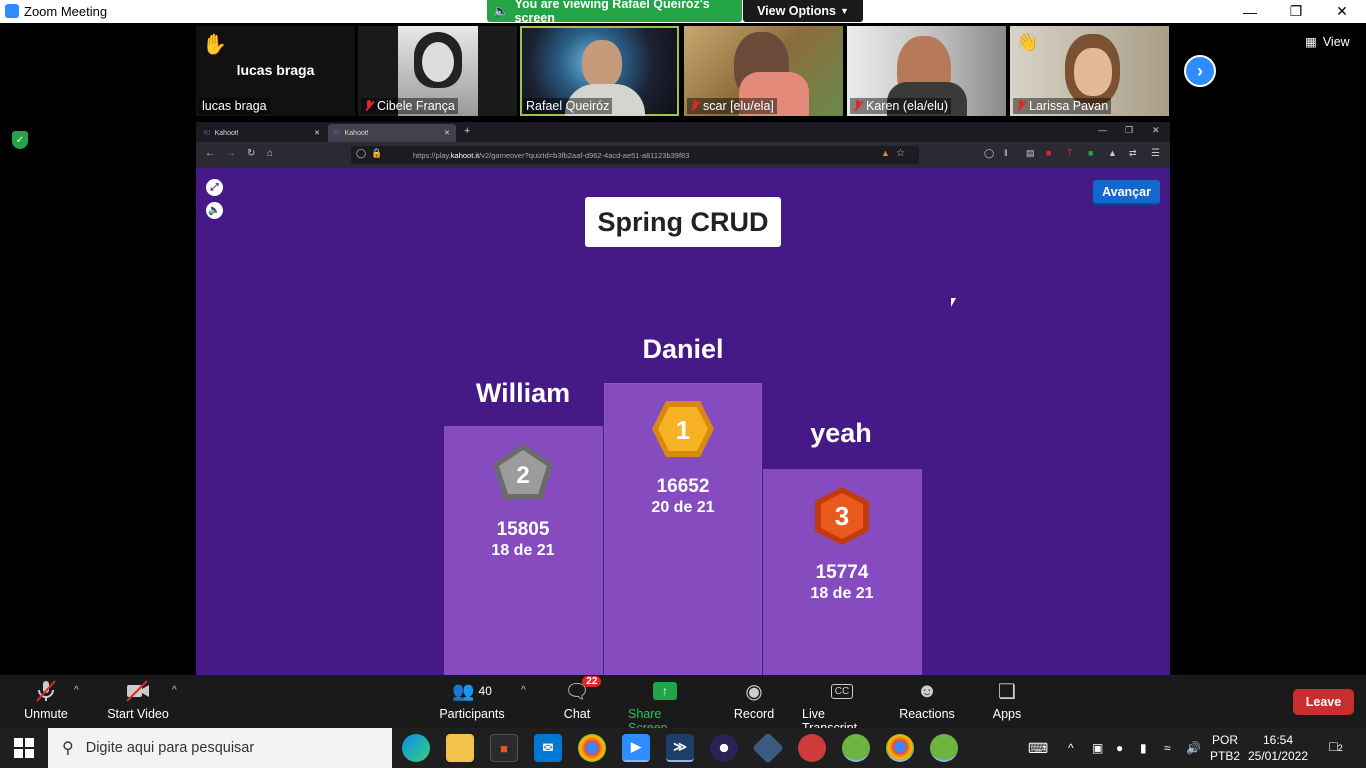  Describe the element at coordinates (842, 516) in the screenshot. I see `bronze-medal-icon: 3` at that location.